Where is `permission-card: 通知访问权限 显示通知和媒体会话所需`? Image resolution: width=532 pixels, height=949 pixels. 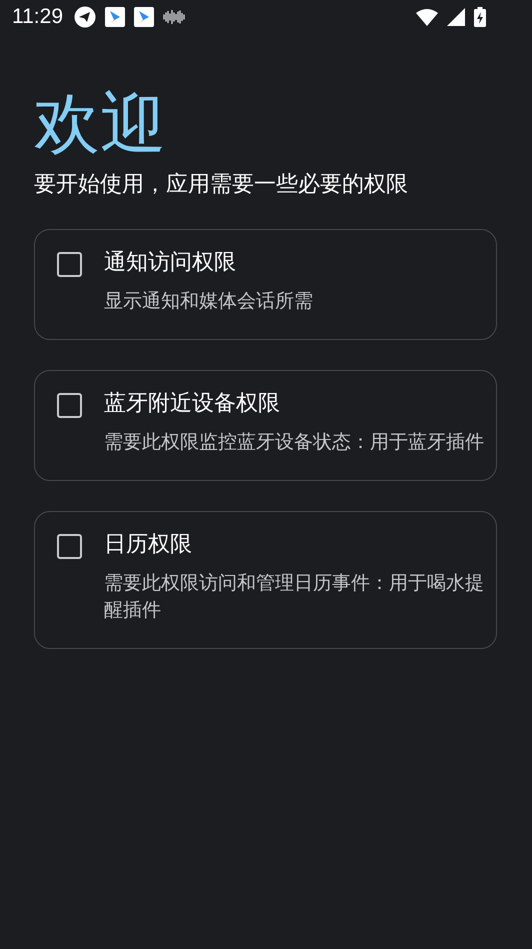
permission-card: 通知访问权限 显示通知和媒体会话所需 is located at coordinates (265, 284).